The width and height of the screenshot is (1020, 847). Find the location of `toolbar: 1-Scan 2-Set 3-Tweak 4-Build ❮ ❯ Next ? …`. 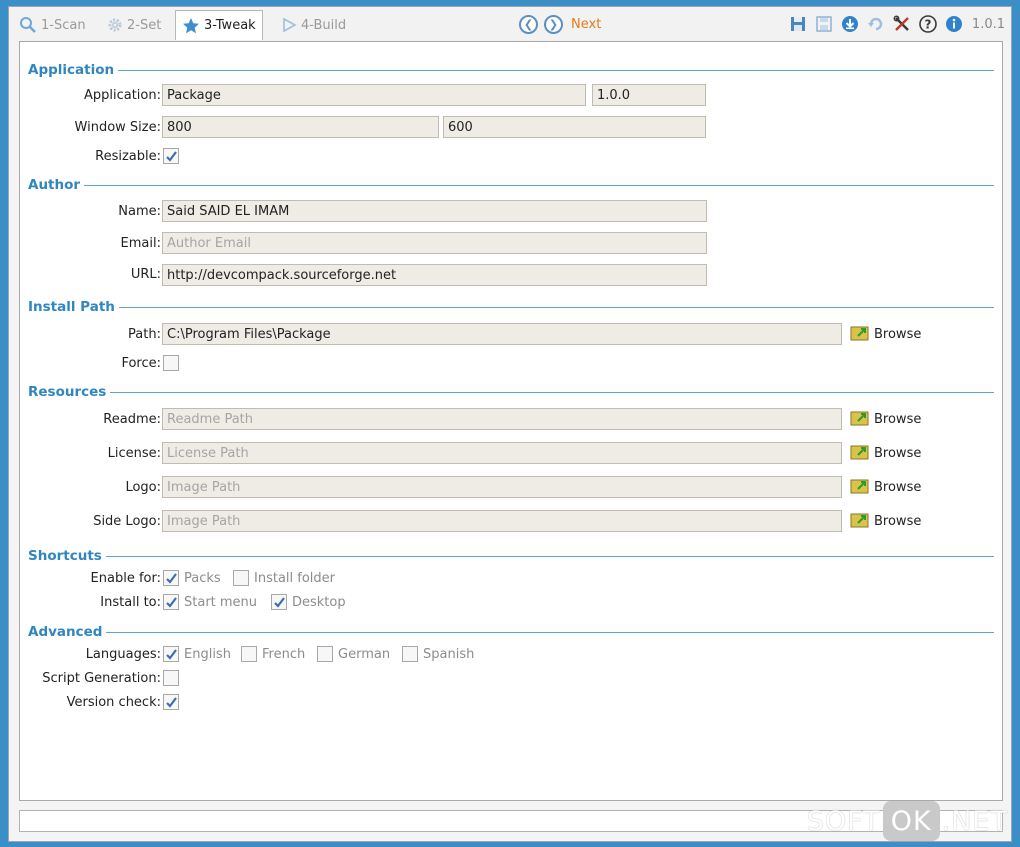

toolbar: 1-Scan 2-Set 3-Tweak 4-Build ❮ ❯ Next ? … is located at coordinates (510, 24).